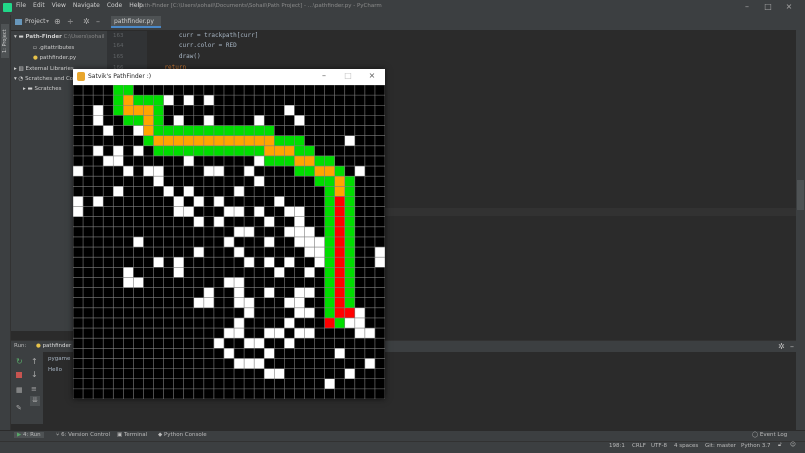 The height and width of the screenshot is (453, 805). Describe the element at coordinates (21, 5) in the screenshot. I see `menu-file: File` at that location.